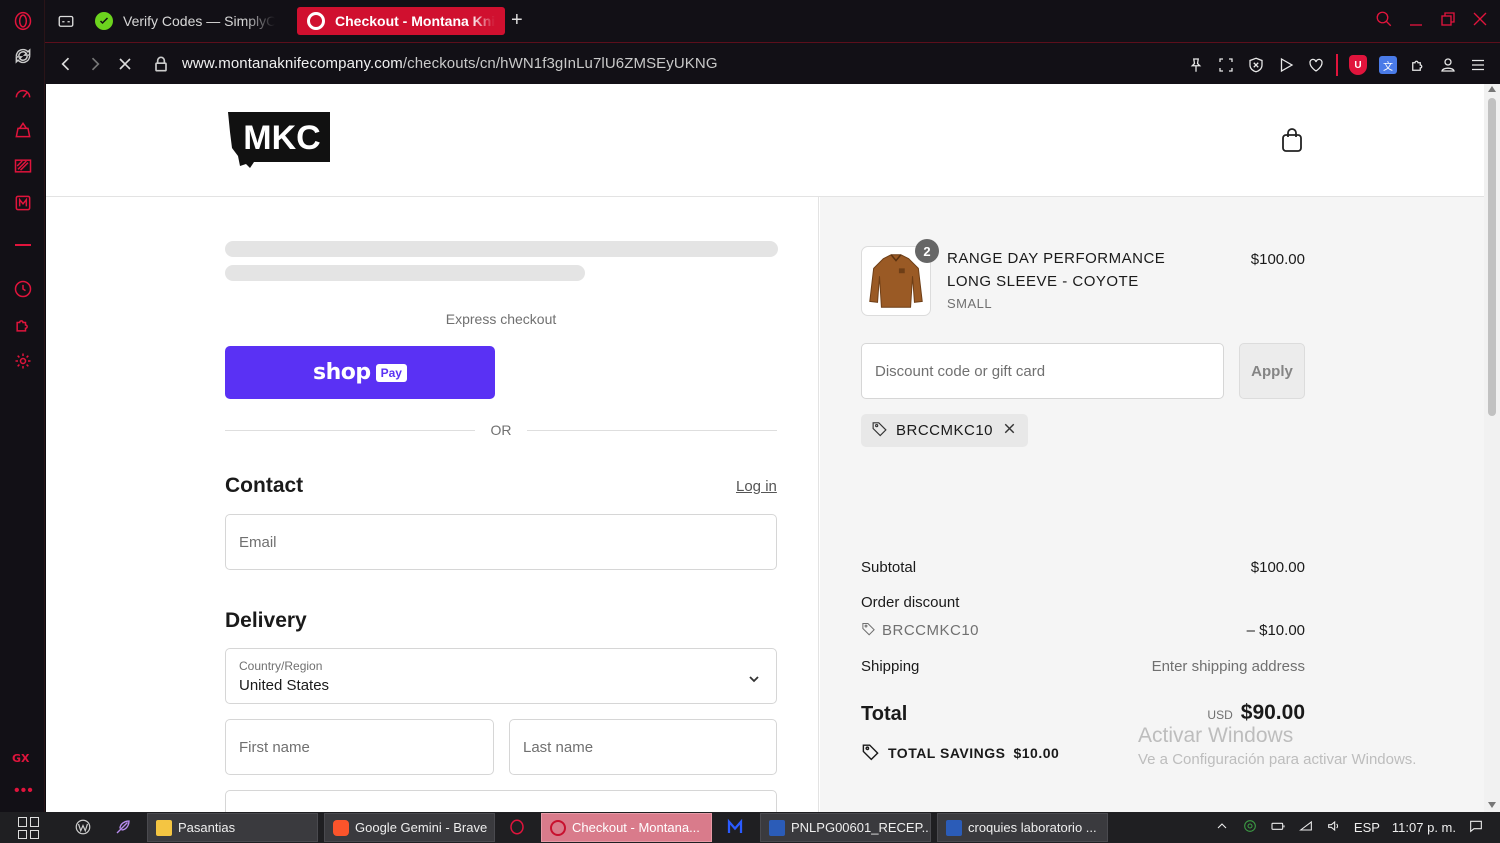  What do you see at coordinates (22, 406) in the screenshot?
I see `browser-sidebar: GX •••` at bounding box center [22, 406].